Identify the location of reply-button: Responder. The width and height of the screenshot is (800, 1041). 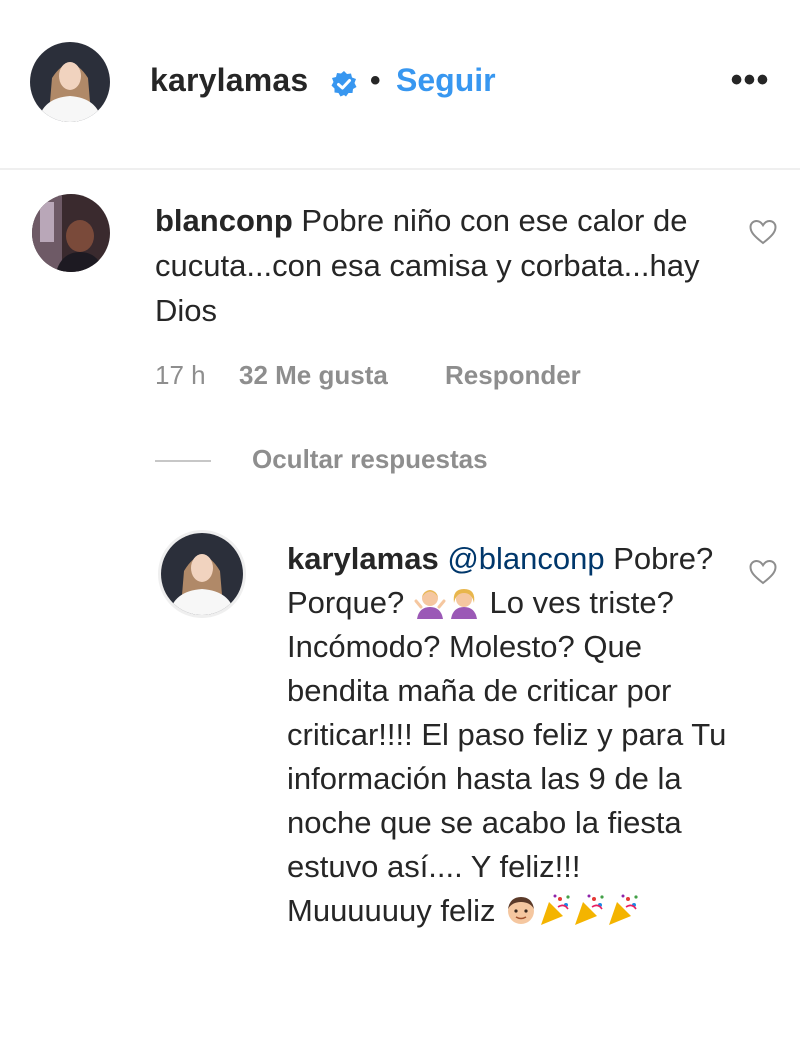
(513, 375).